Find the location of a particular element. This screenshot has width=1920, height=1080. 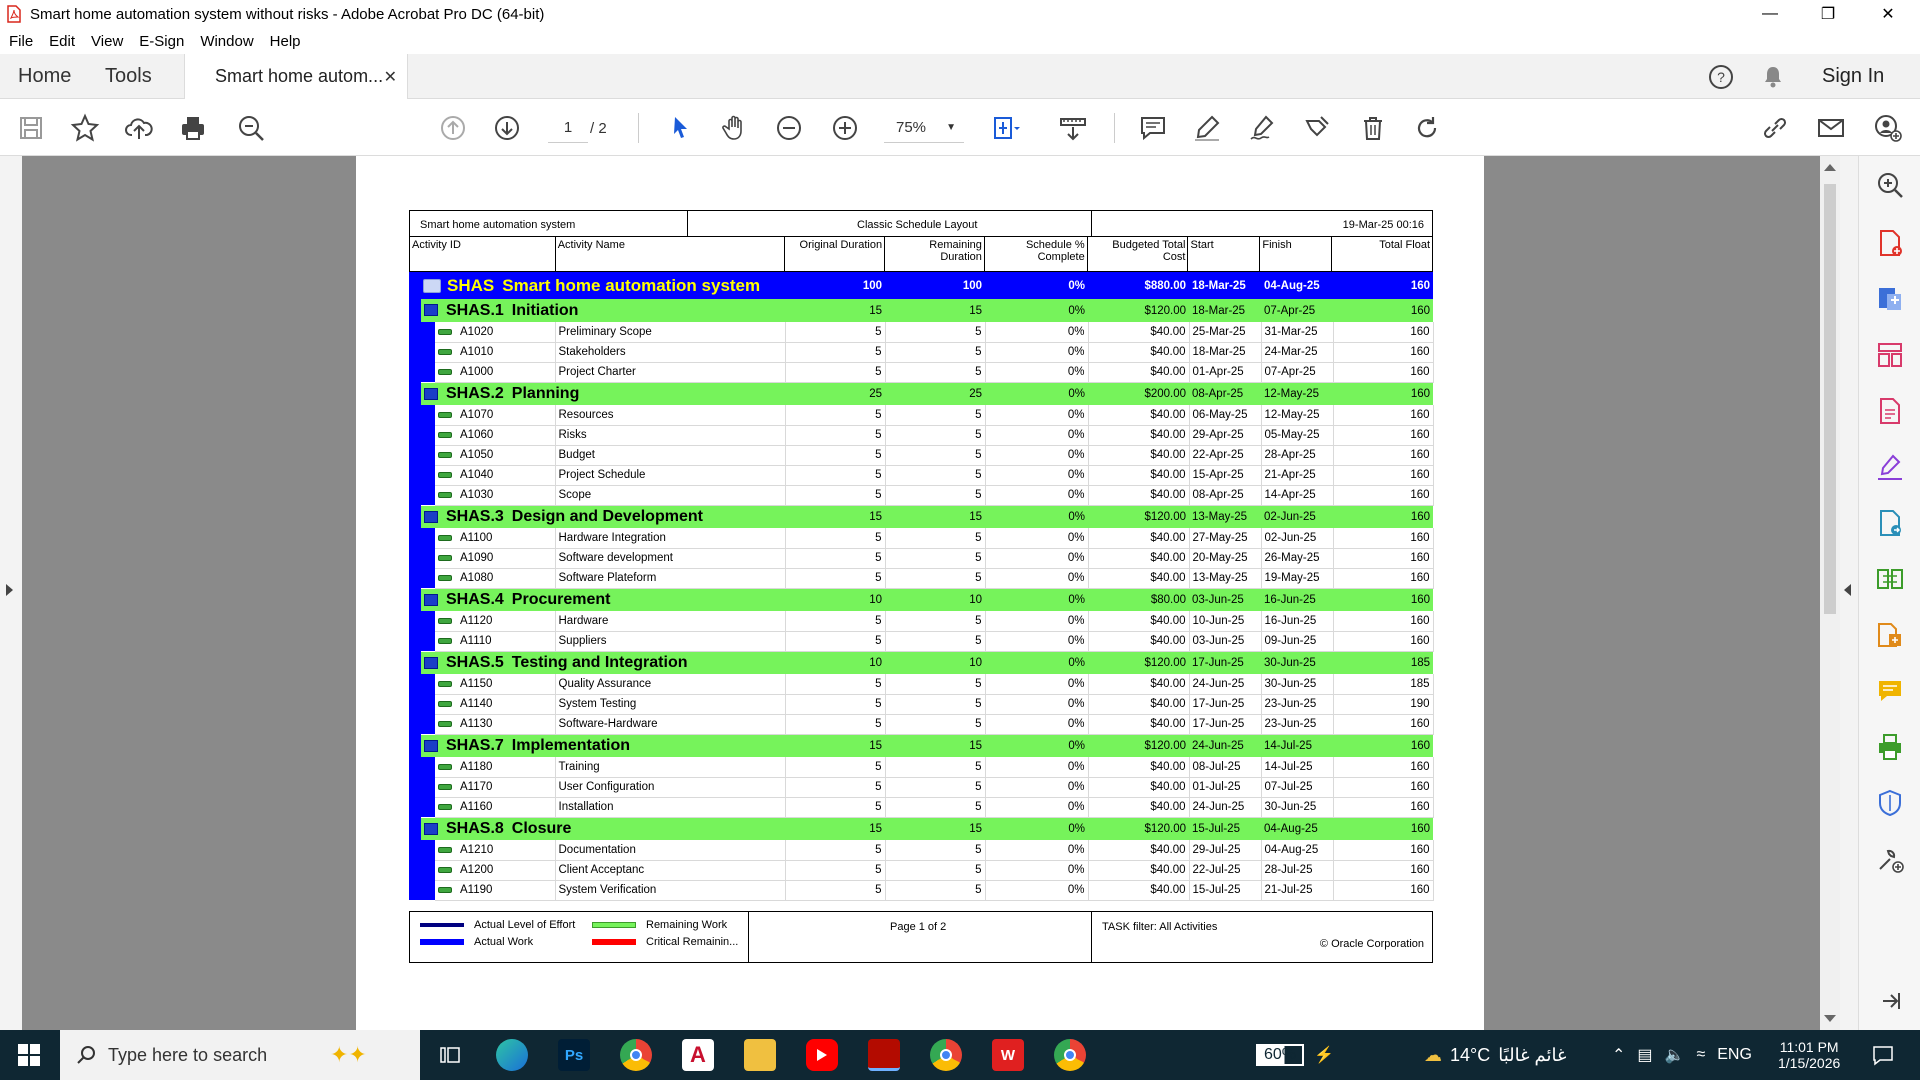

create-pdf-icon is located at coordinates (1890, 243).